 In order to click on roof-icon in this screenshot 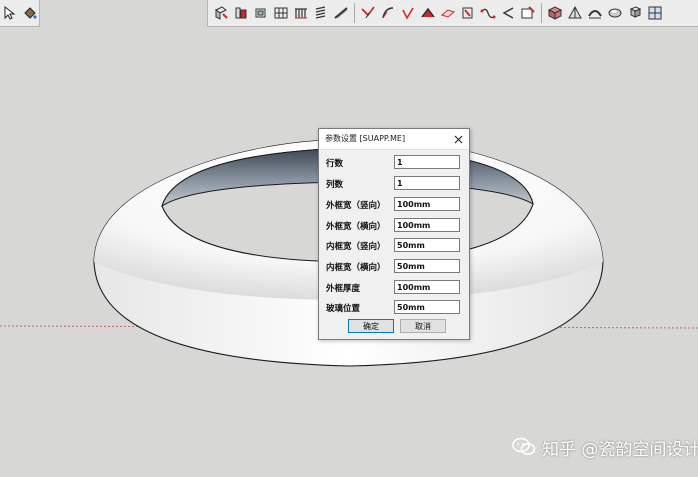, I will do `click(427, 13)`.